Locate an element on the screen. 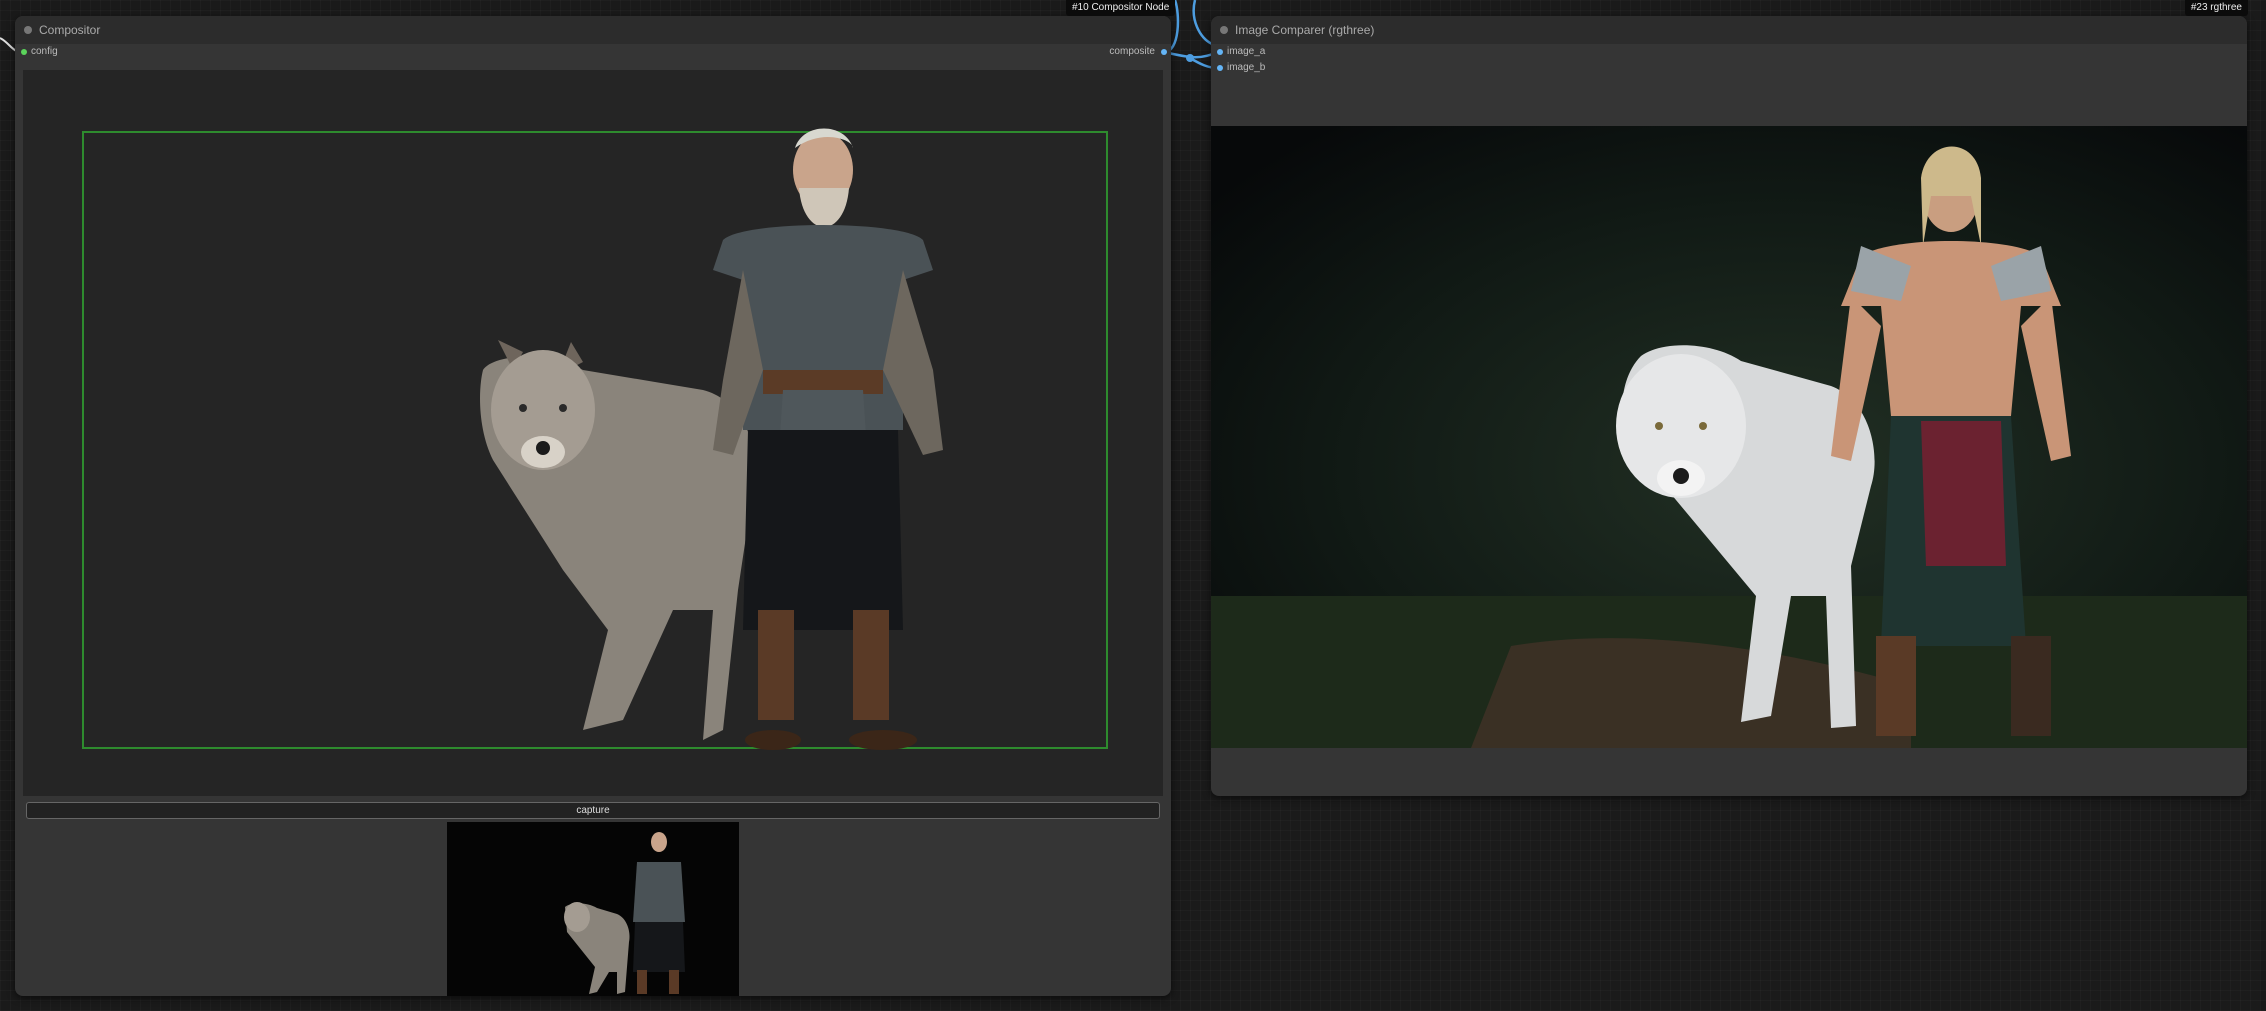 This screenshot has height=1011, width=2266. input-slot-image-b: image_b is located at coordinates (1255, 69).